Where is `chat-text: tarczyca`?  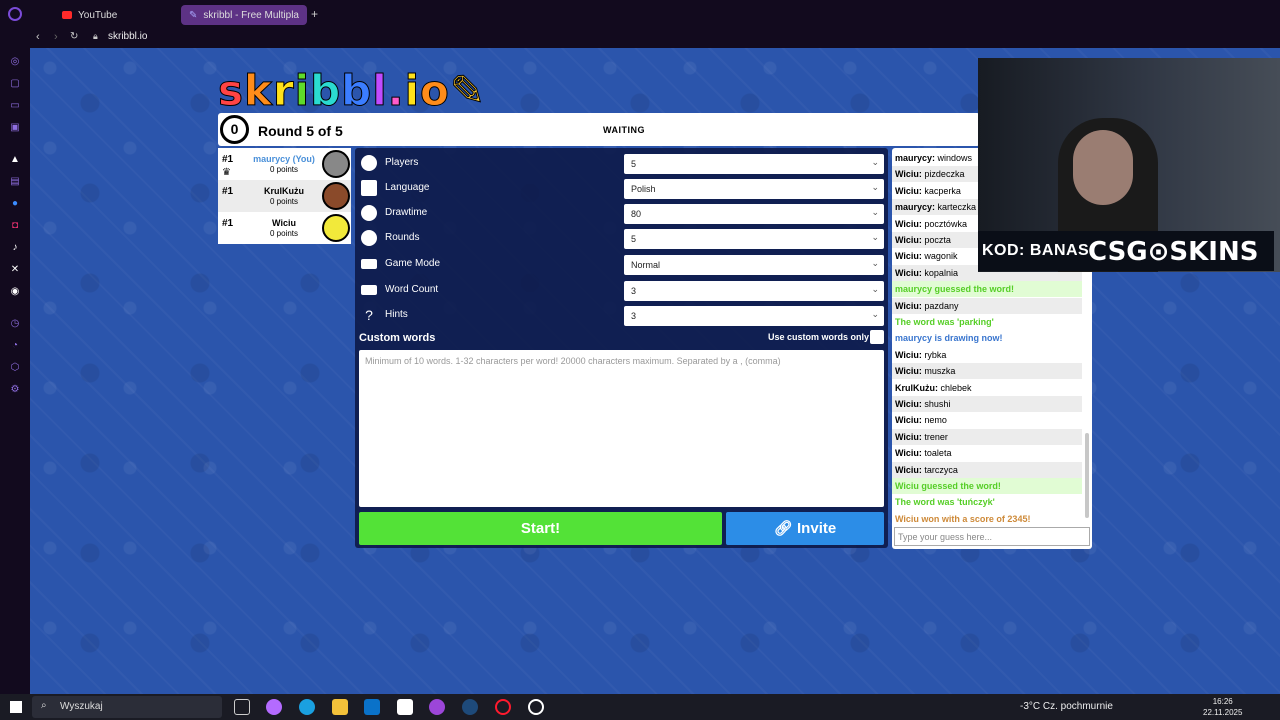
chat-text: tarczyca is located at coordinates (941, 469).